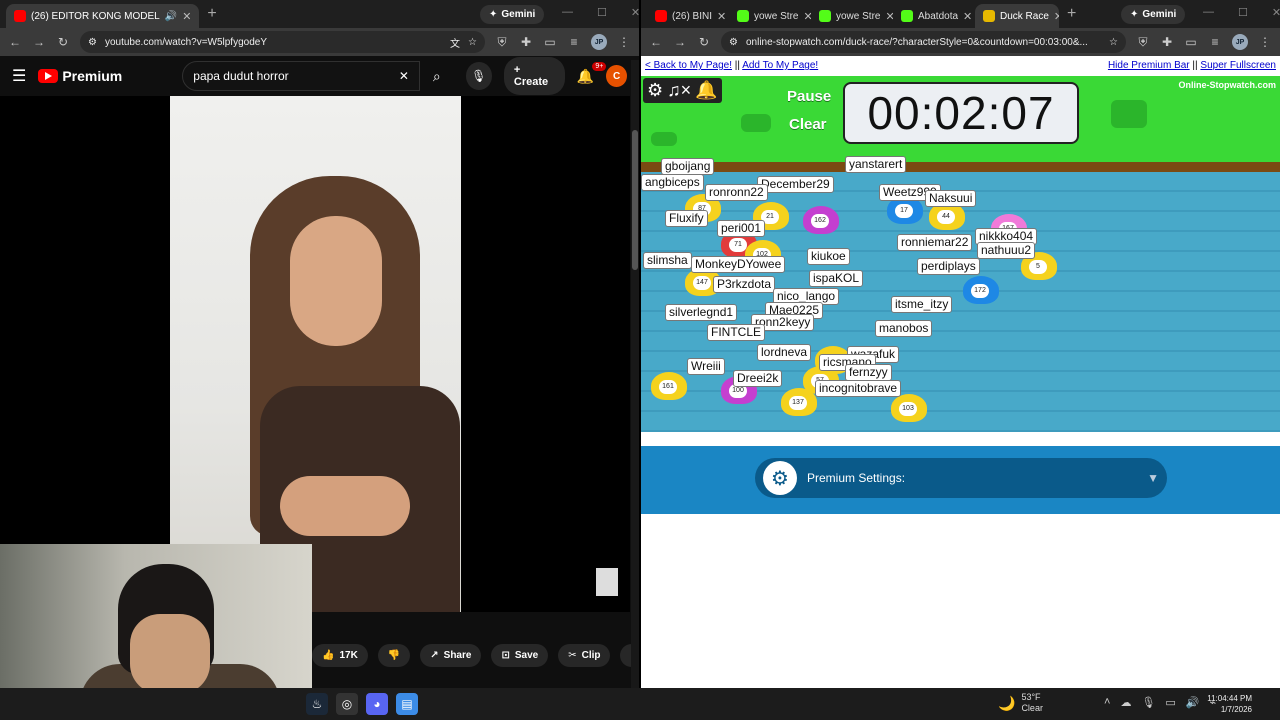 Image resolution: width=1280 pixels, height=720 pixels. I want to click on logo-text: Premium, so click(92, 76).